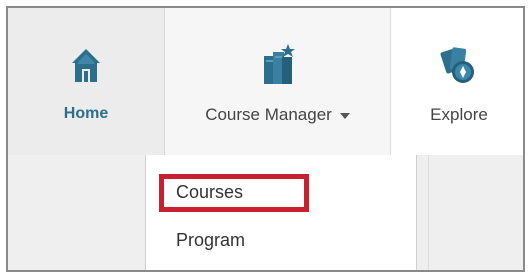 The height and width of the screenshot is (277, 531). Describe the element at coordinates (428, 212) in the screenshot. I see `content-divider` at that location.